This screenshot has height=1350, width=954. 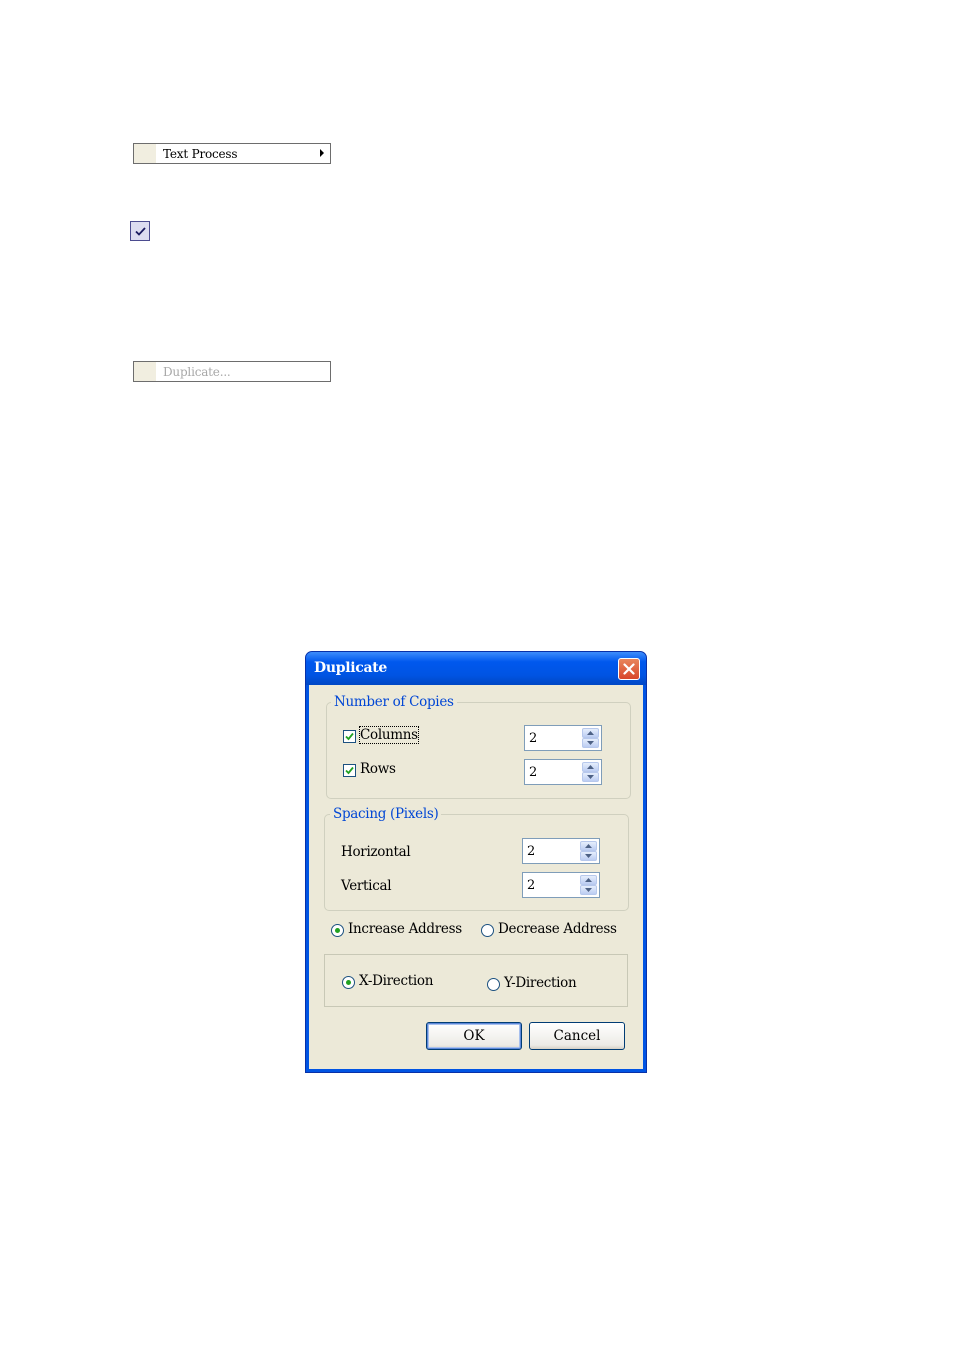 I want to click on dialog-client-area: Number of Copies Columns Rows, so click(x=476, y=877).